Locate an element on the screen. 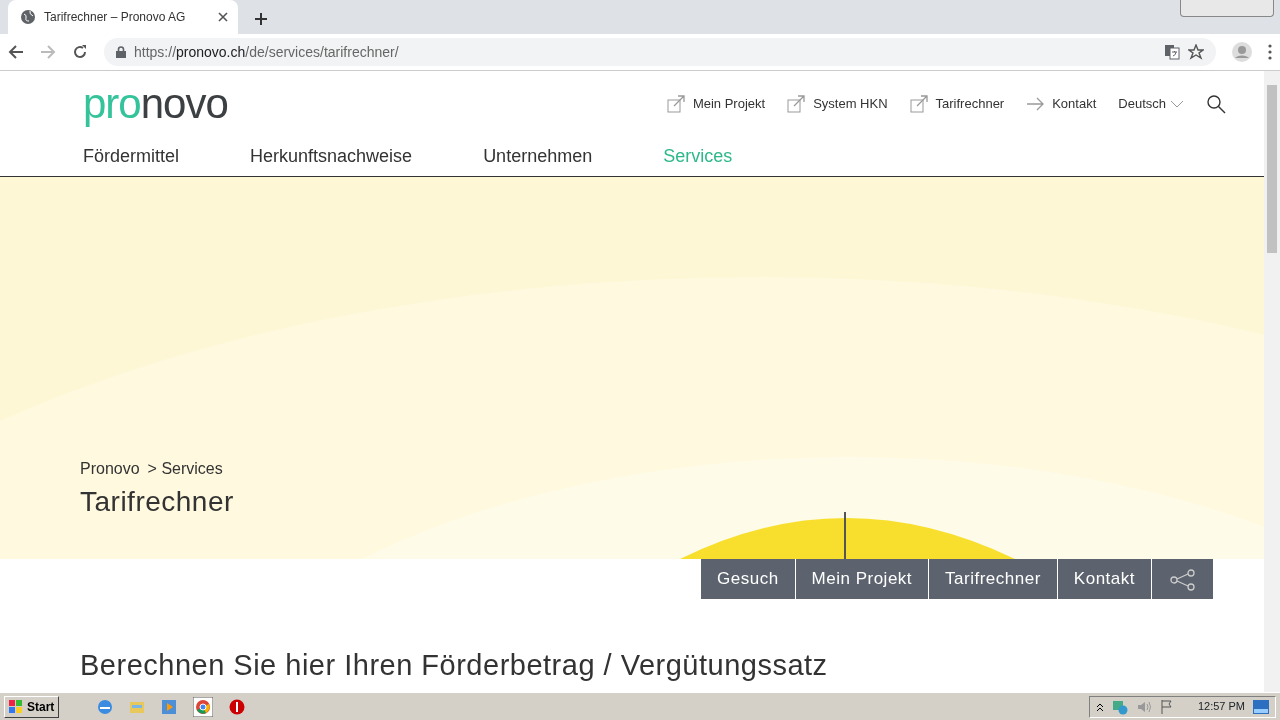  utility-link: System HKN is located at coordinates (850, 103).